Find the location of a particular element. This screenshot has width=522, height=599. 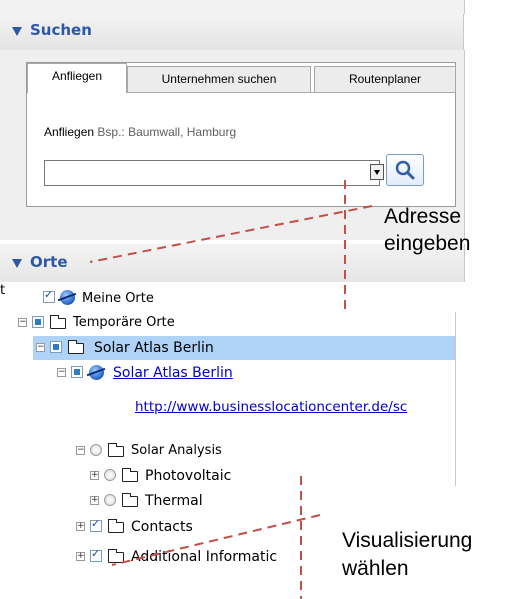

tab-anfliegen: Anfliegen is located at coordinates (77, 78).